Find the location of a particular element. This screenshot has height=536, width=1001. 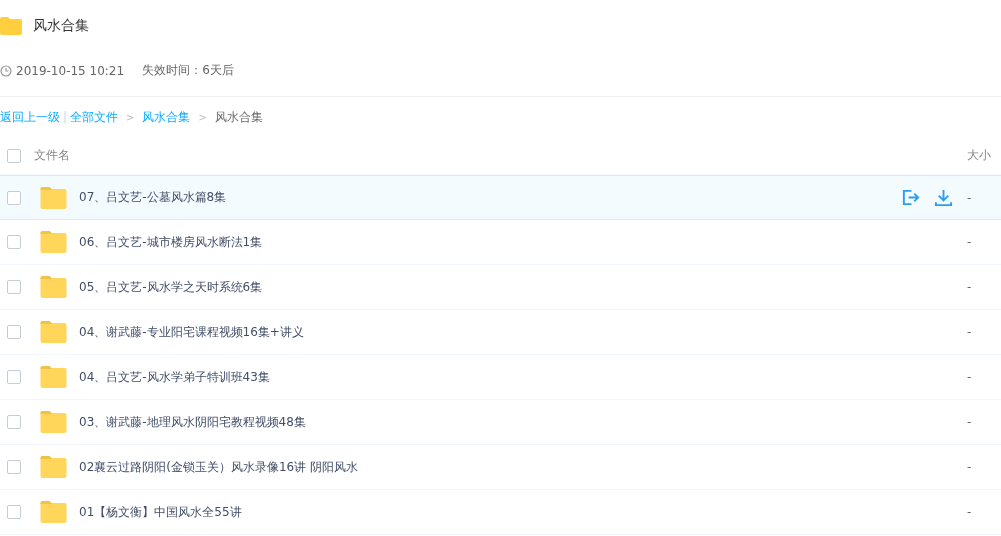

select-all-checkbox is located at coordinates (14, 155).